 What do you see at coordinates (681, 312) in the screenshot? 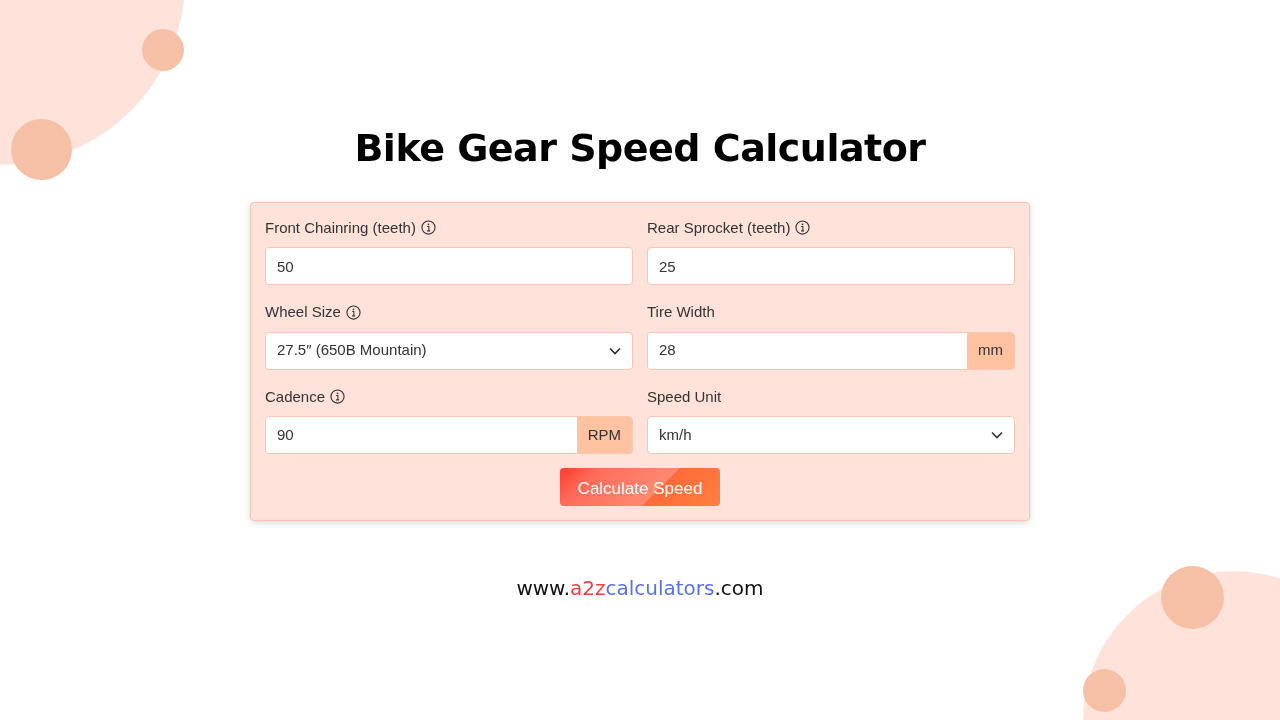
I see `field-label: Tire Width` at bounding box center [681, 312].